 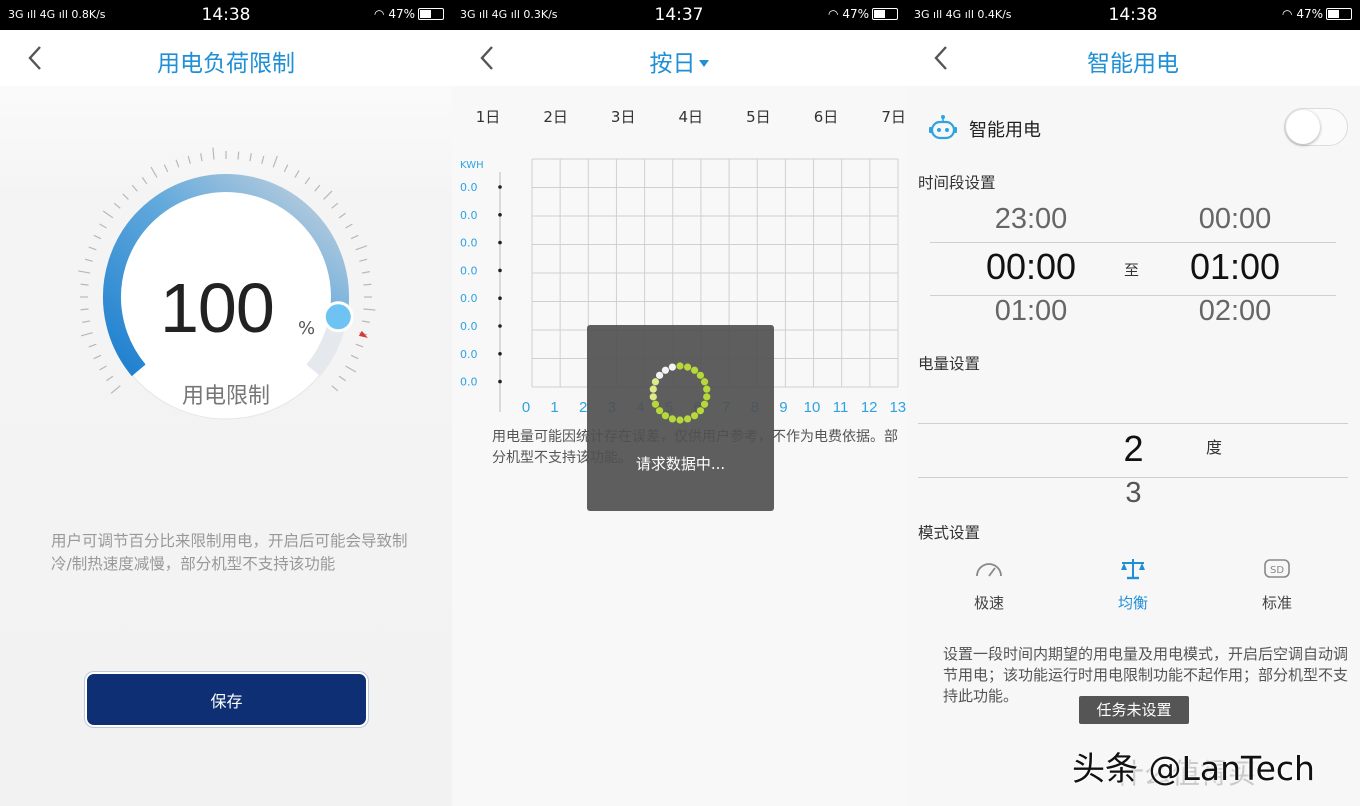 I want to click on end-time-next: 02:00, so click(x=1235, y=311).